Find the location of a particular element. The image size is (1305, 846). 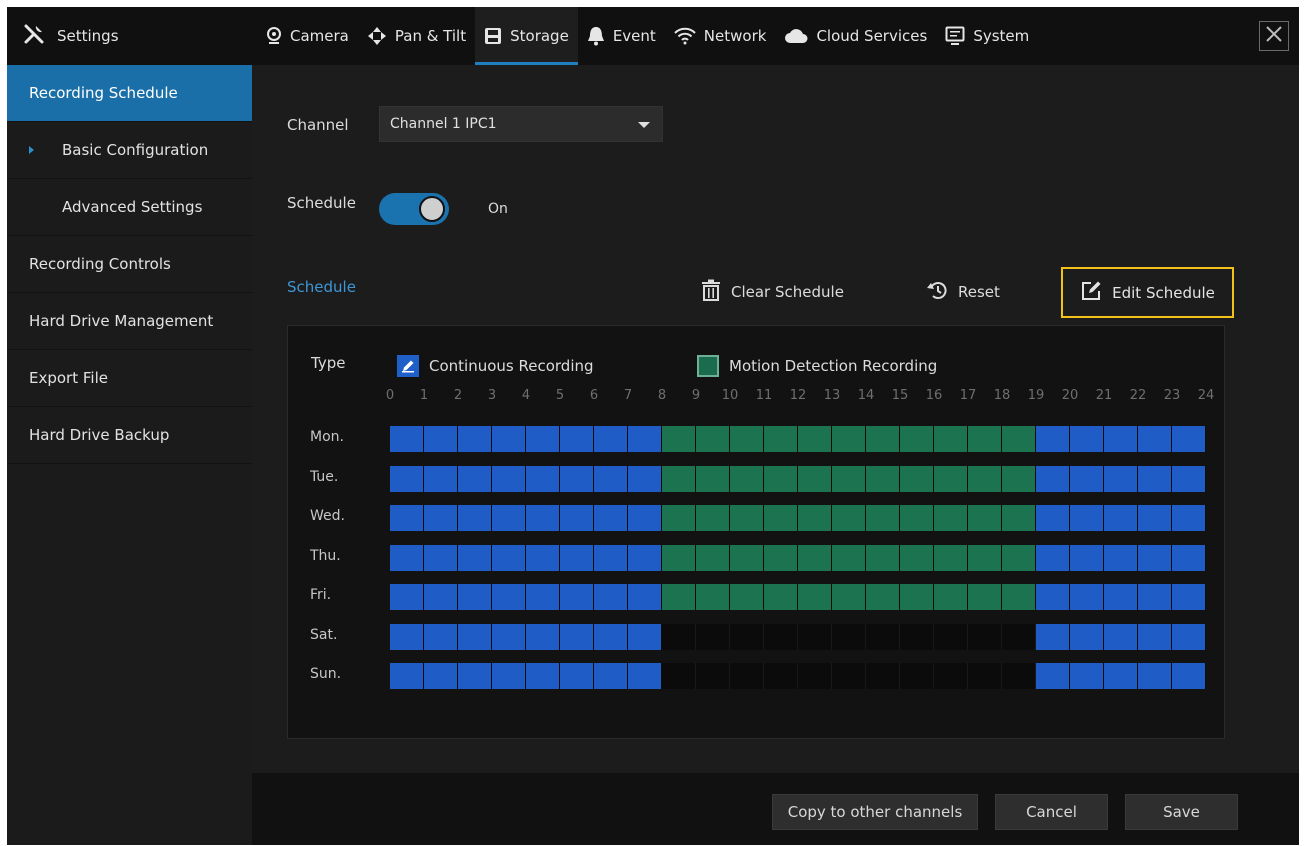

tab-storage: Storage is located at coordinates (526, 36).